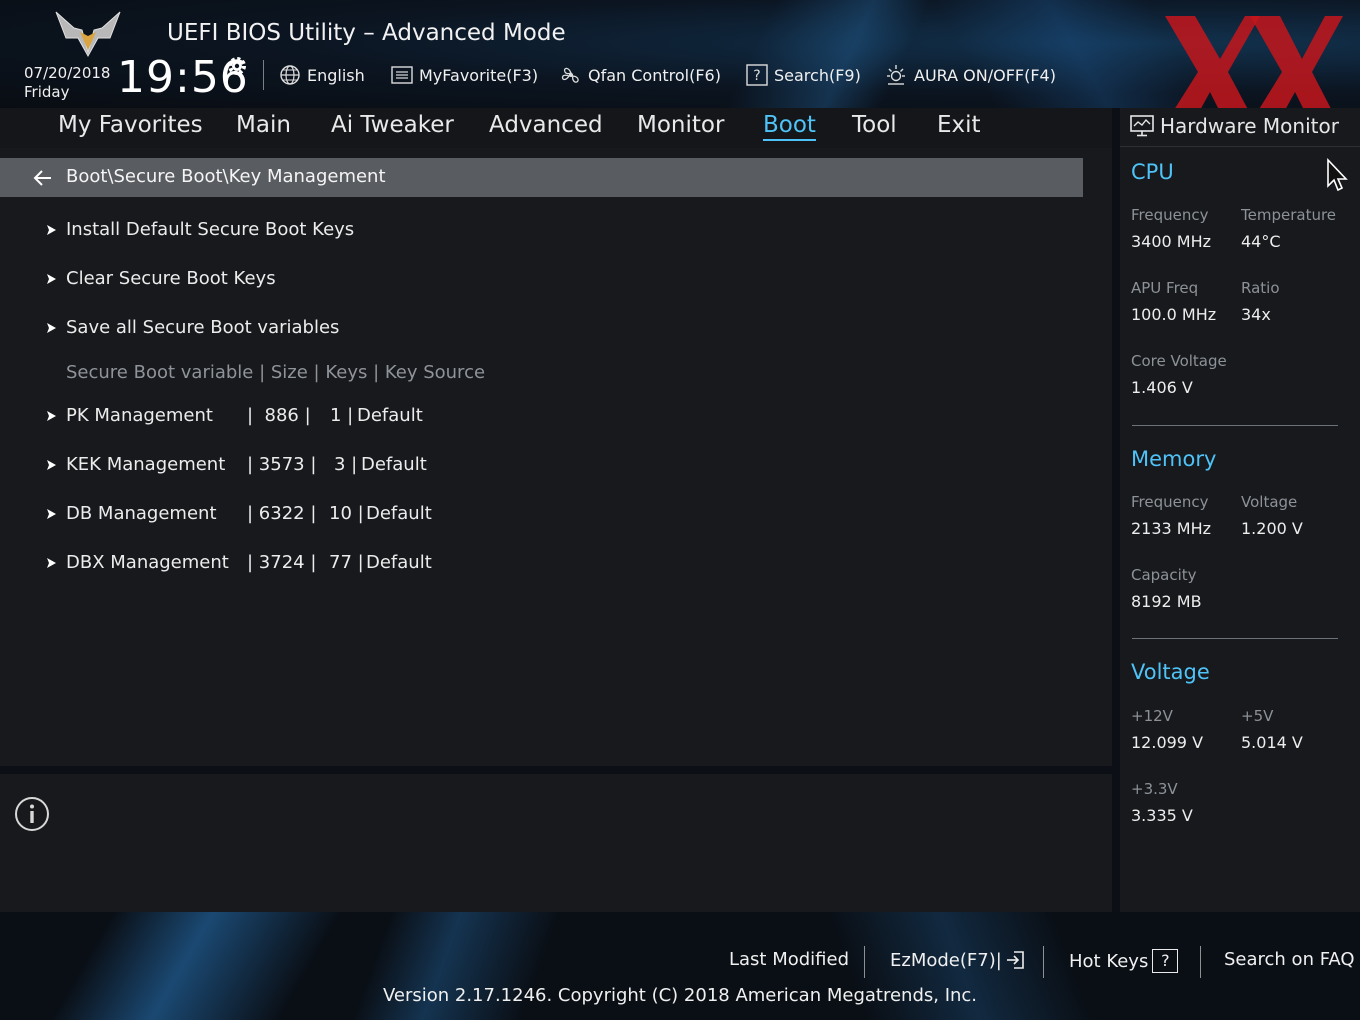  What do you see at coordinates (43, 178) in the screenshot?
I see `back-arrow-icon` at bounding box center [43, 178].